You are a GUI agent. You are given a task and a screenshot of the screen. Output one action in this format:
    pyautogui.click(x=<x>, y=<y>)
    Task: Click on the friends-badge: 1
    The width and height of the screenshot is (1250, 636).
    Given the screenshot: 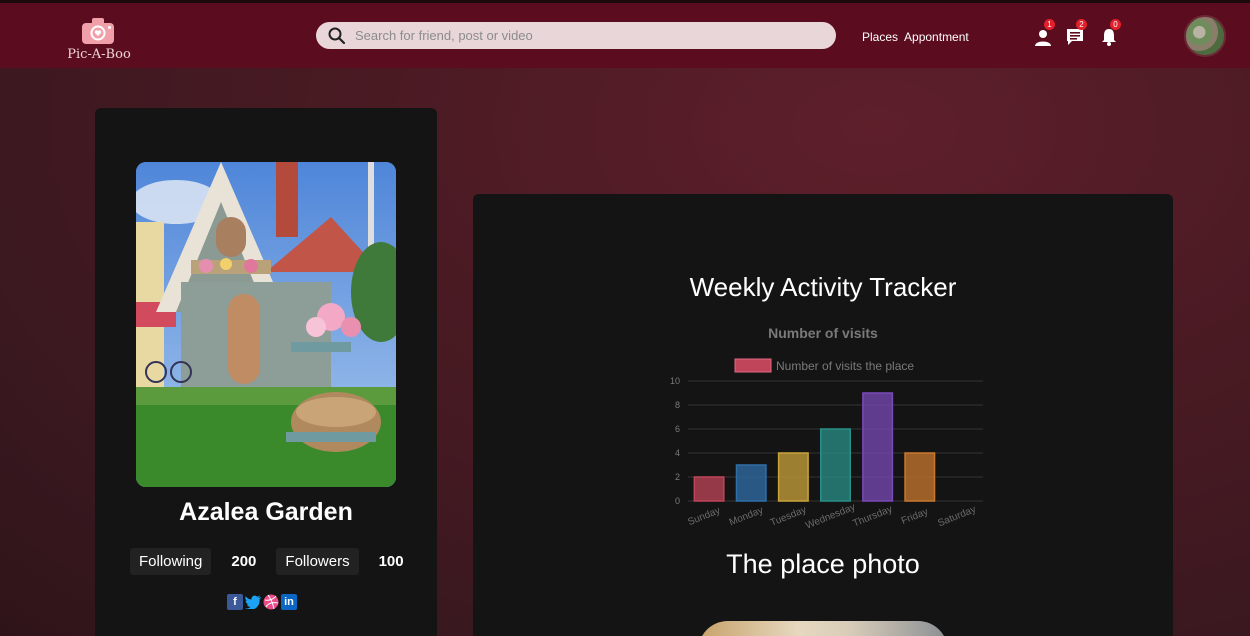 What is the action you would take?
    pyautogui.click(x=1049, y=24)
    